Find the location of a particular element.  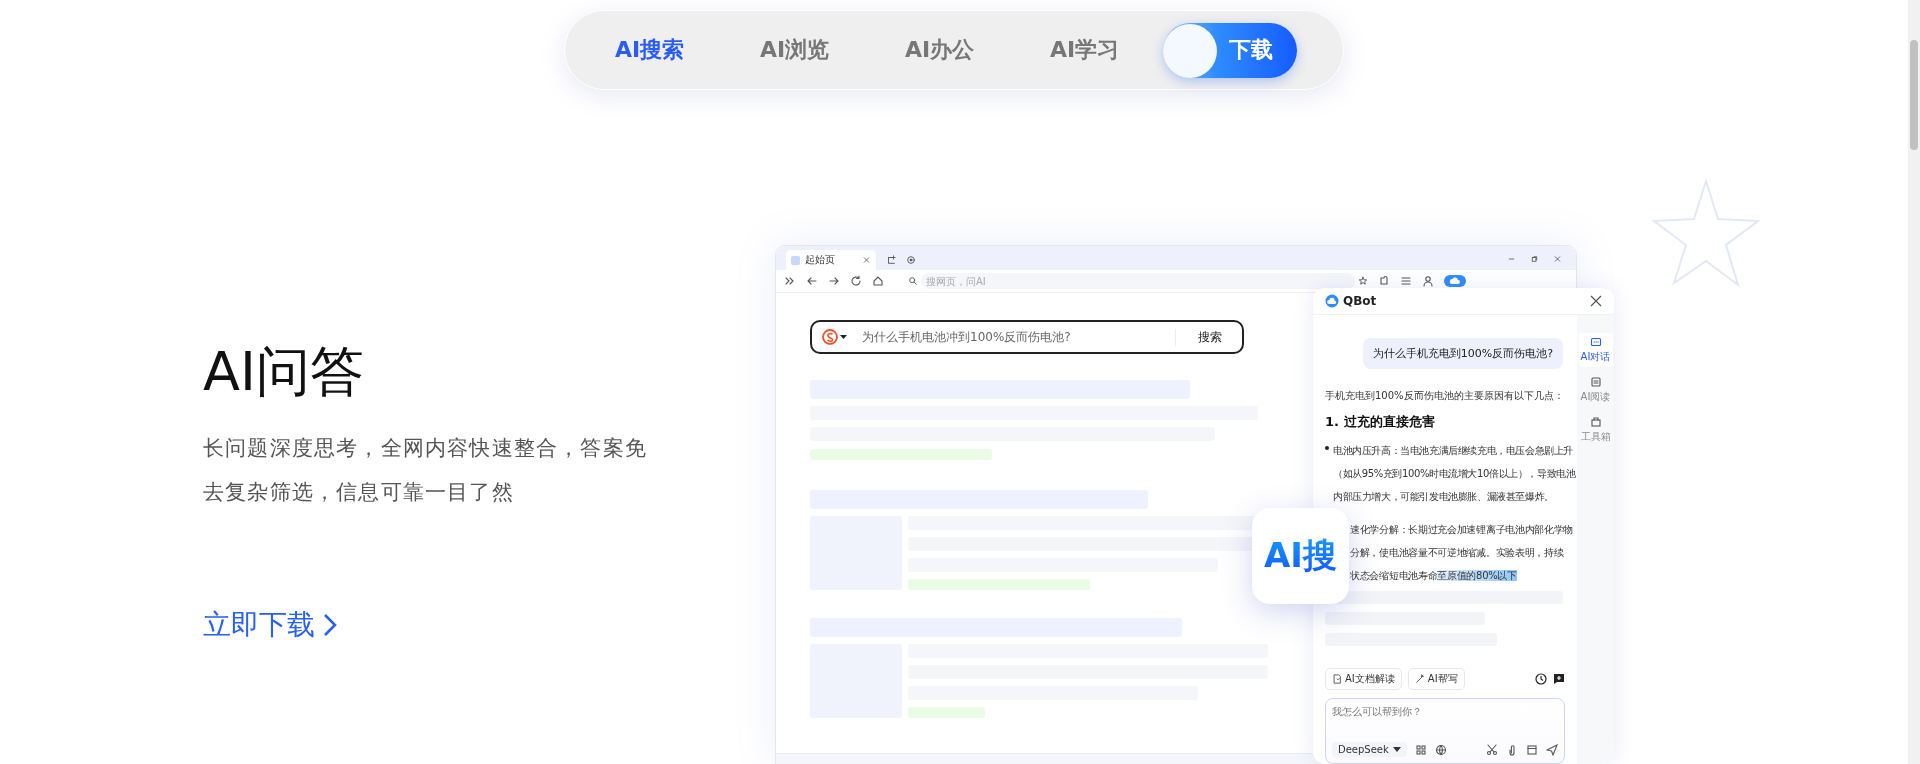

history-icon is located at coordinates (1541, 679).